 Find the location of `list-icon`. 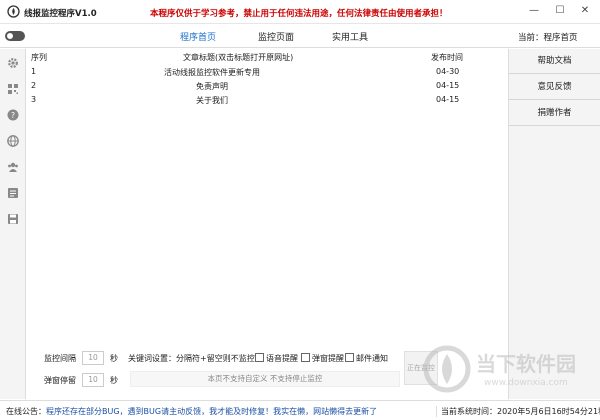

list-icon is located at coordinates (13, 193).